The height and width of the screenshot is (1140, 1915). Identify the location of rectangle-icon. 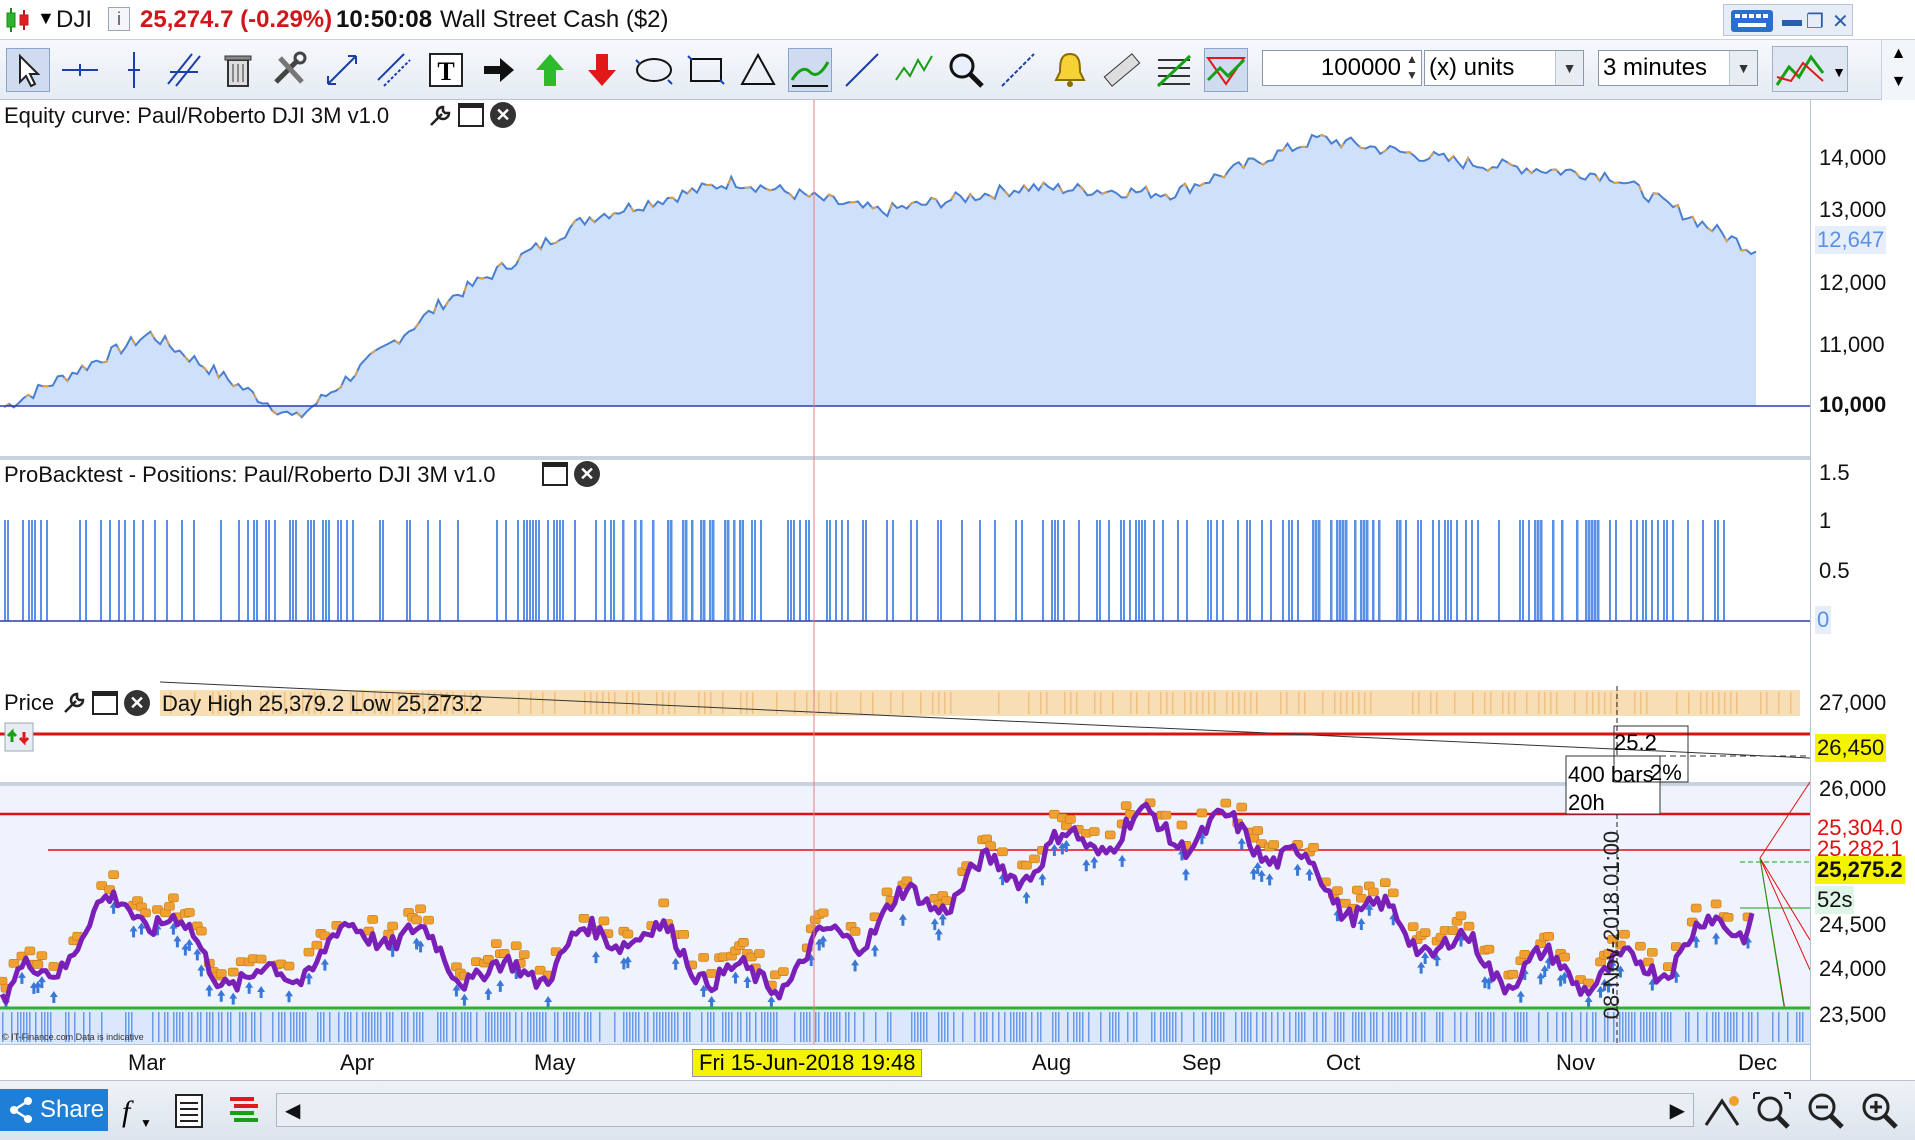
(706, 70).